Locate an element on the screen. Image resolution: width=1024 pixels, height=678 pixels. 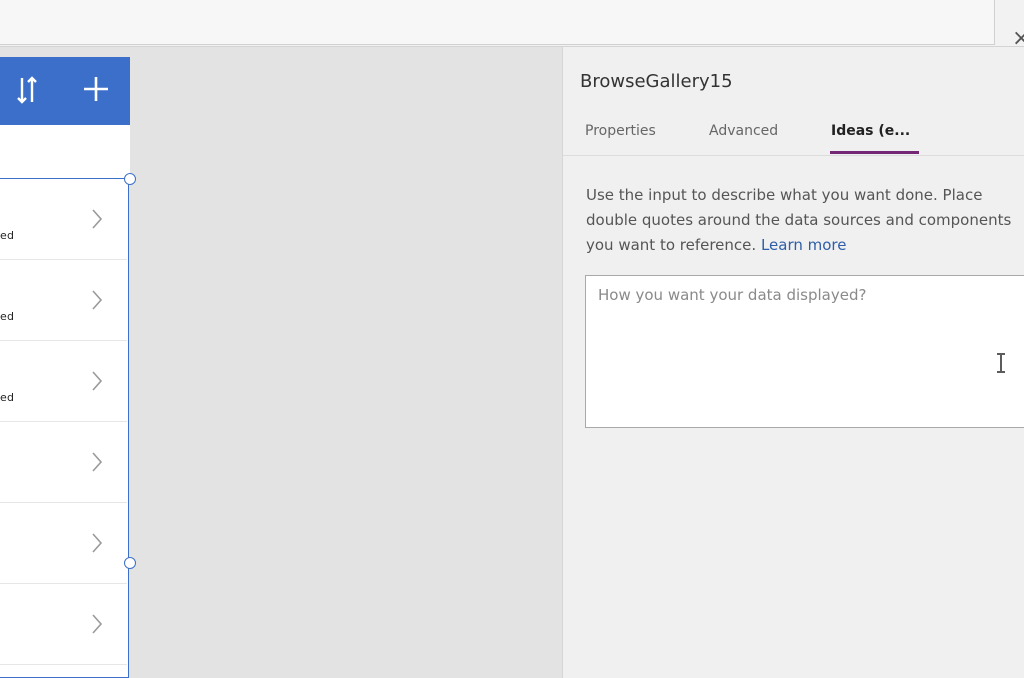
browse-gallery: ed ed ed is located at coordinates (64, 428).